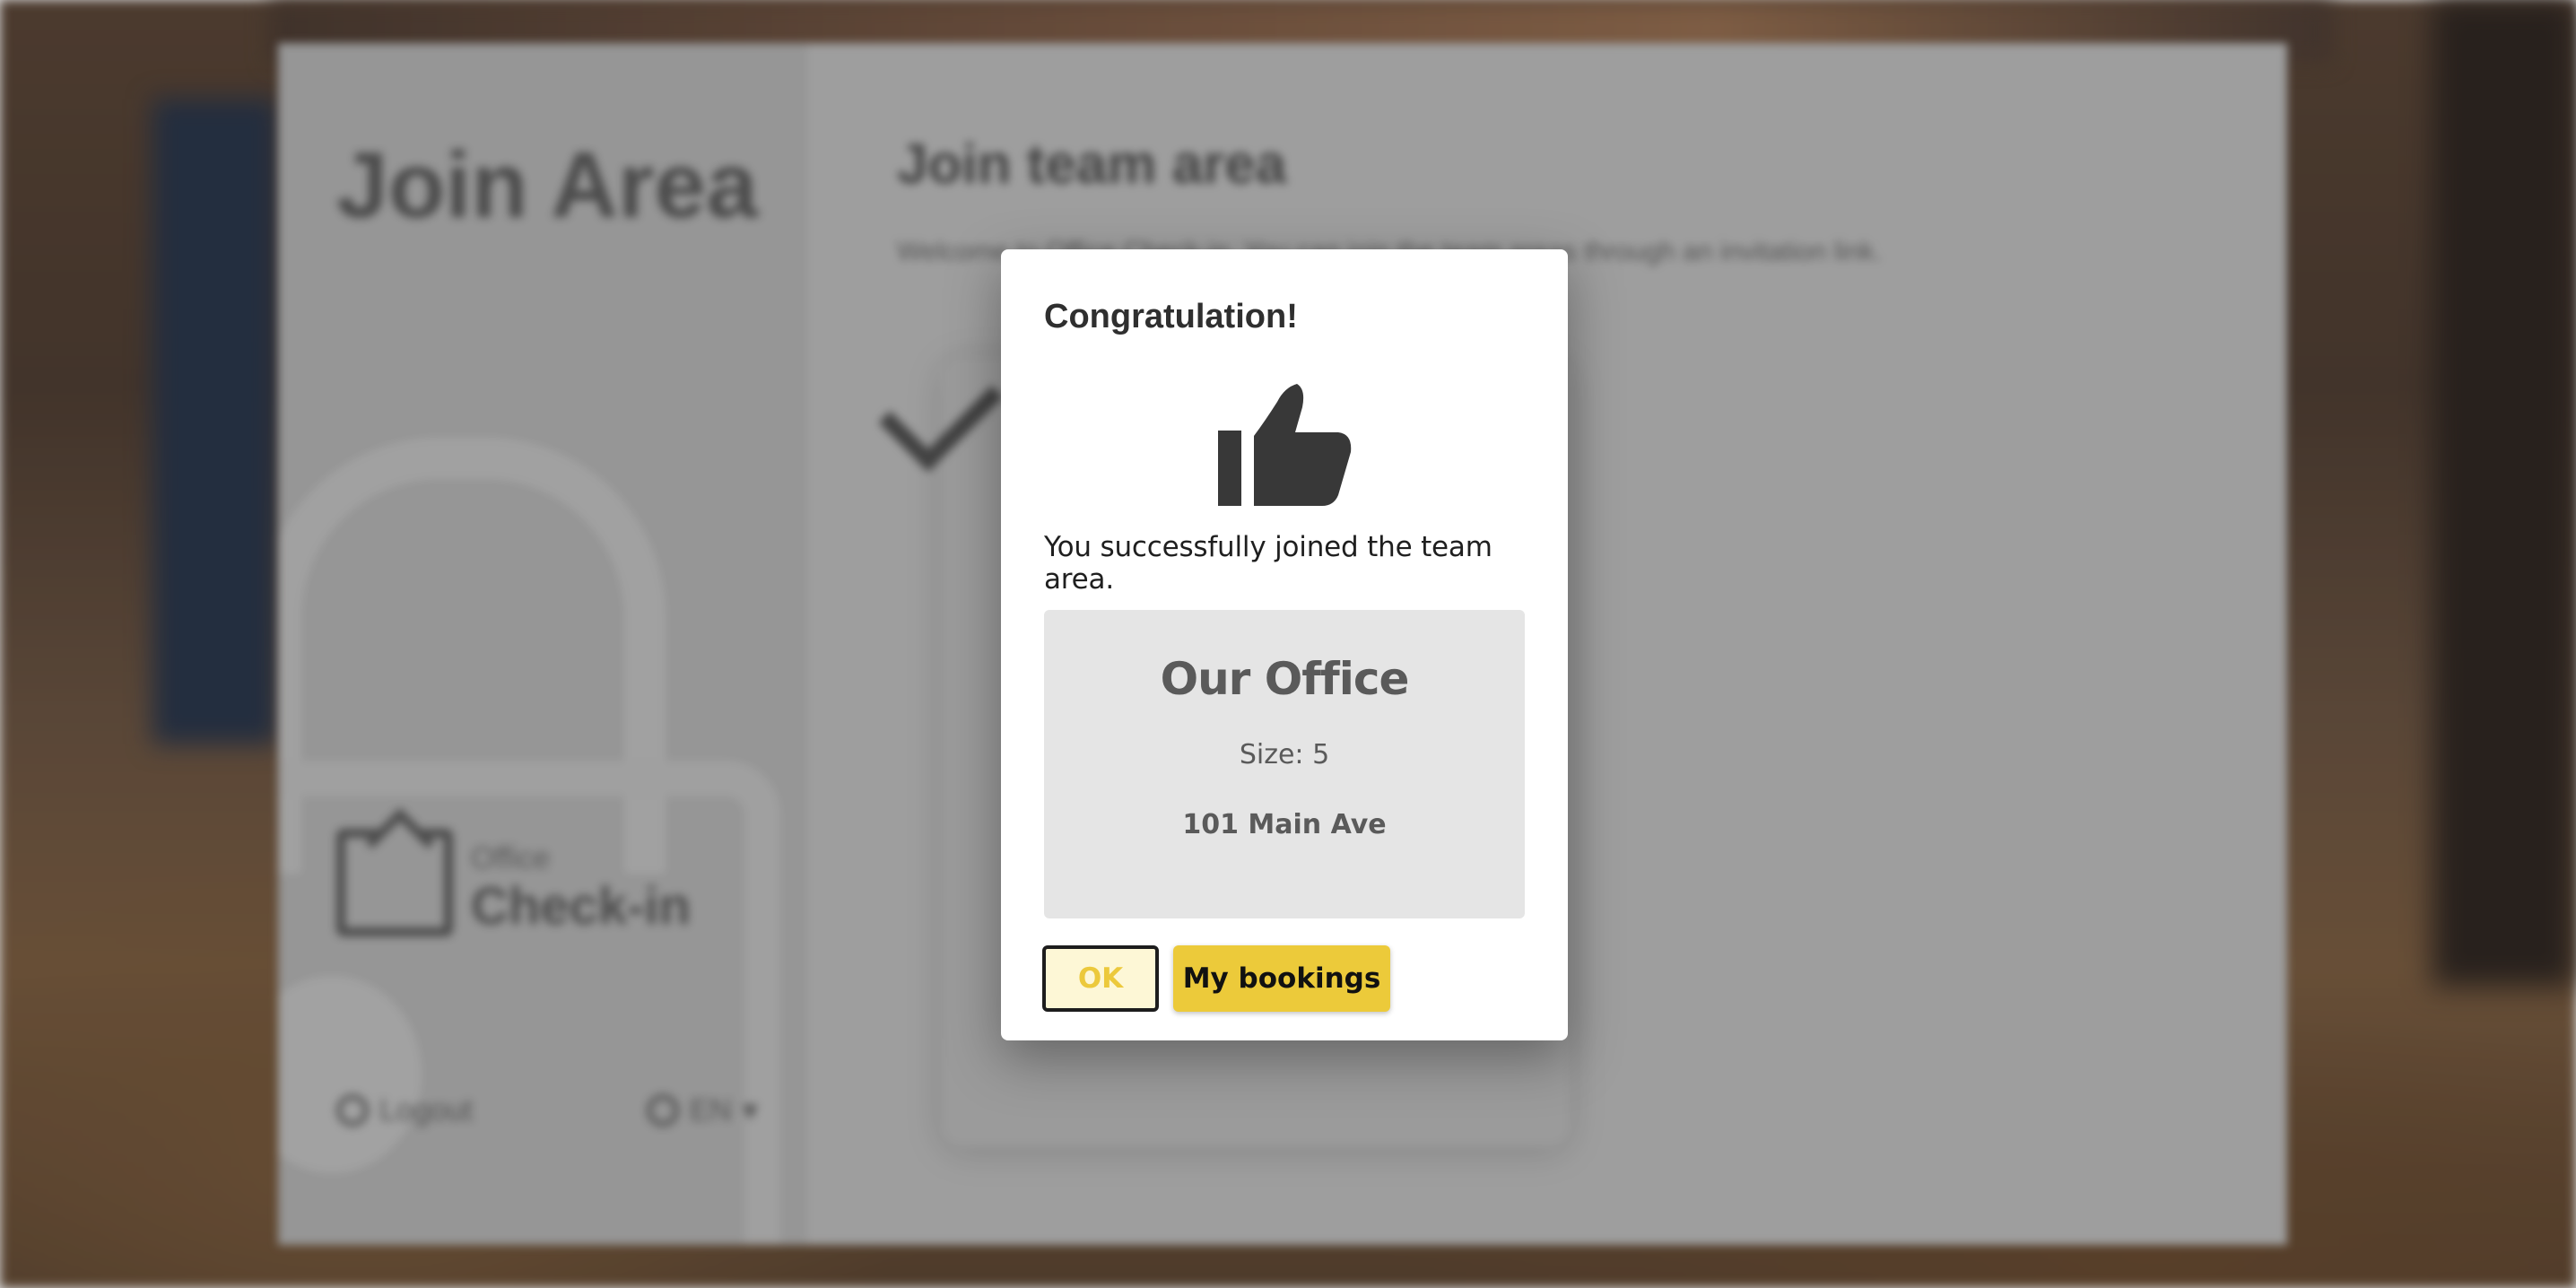 The height and width of the screenshot is (1288, 2576). What do you see at coordinates (1100, 978) in the screenshot?
I see `ok-button: OK` at bounding box center [1100, 978].